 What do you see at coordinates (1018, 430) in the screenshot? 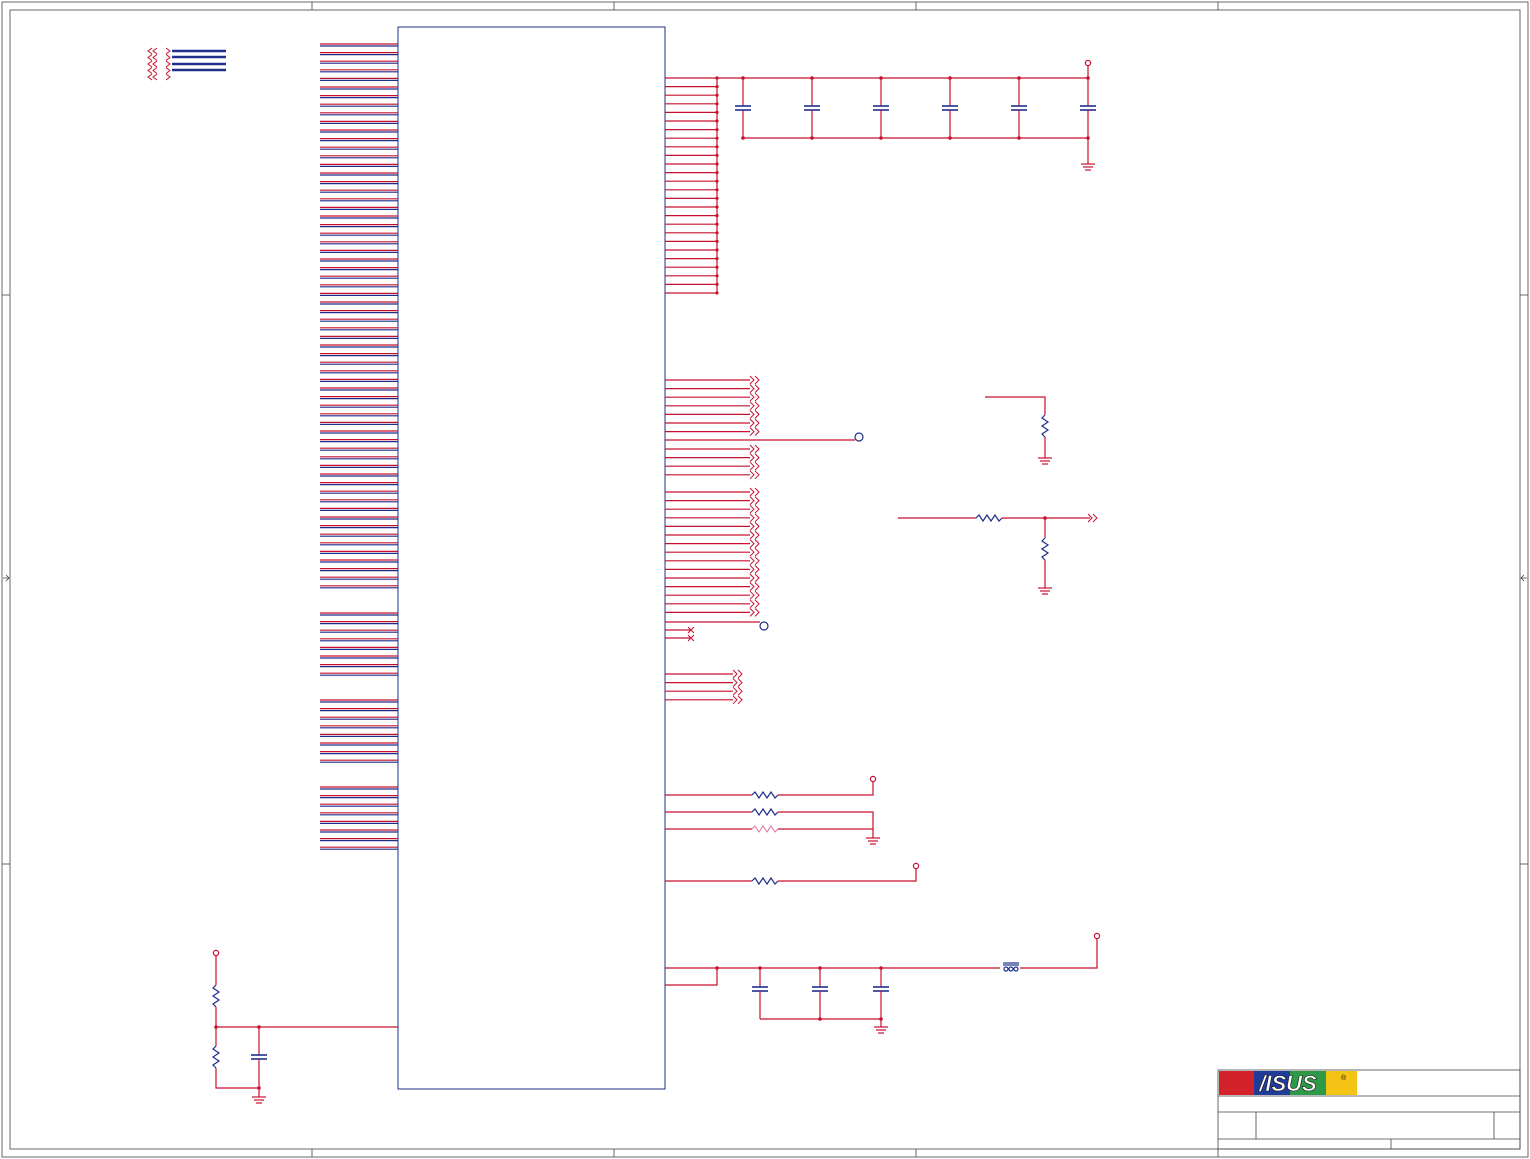
I see `pulldown-resistor-upper` at bounding box center [1018, 430].